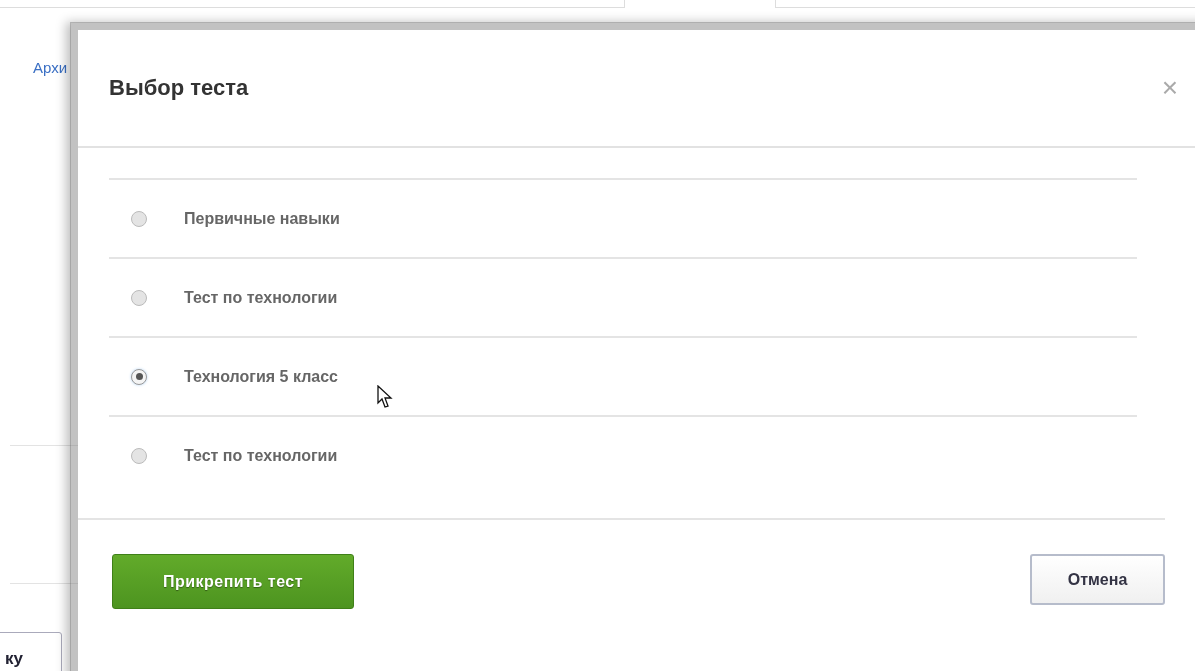 The height and width of the screenshot is (671, 1195). I want to click on option-label: Первичные навыки, so click(262, 218).